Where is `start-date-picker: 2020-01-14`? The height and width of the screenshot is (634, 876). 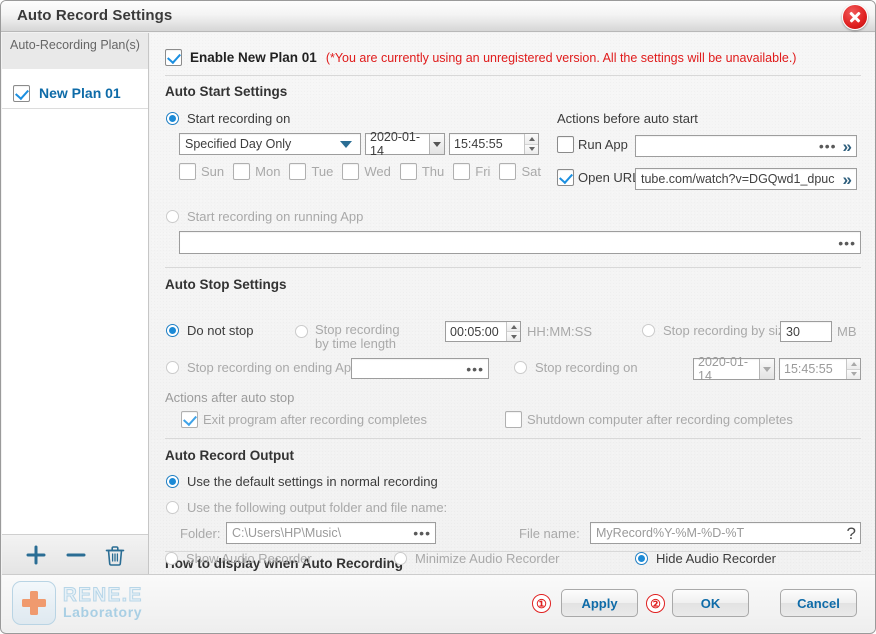 start-date-picker: 2020-01-14 is located at coordinates (405, 144).